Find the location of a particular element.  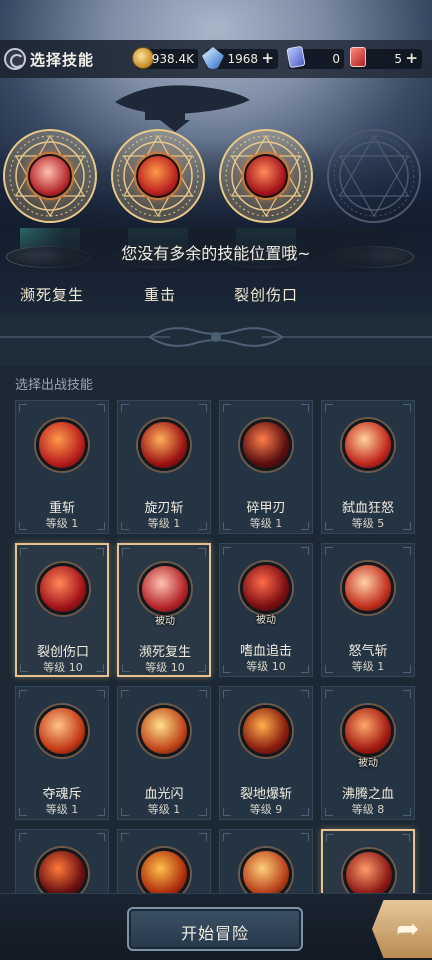

skill-card: 重斩 等级 1 is located at coordinates (62, 467).